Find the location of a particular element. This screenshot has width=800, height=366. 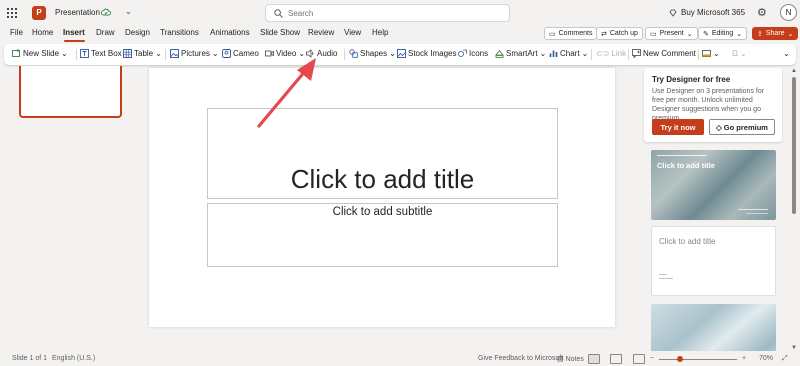

present-button: ▭ Present ⌄ is located at coordinates (671, 33).